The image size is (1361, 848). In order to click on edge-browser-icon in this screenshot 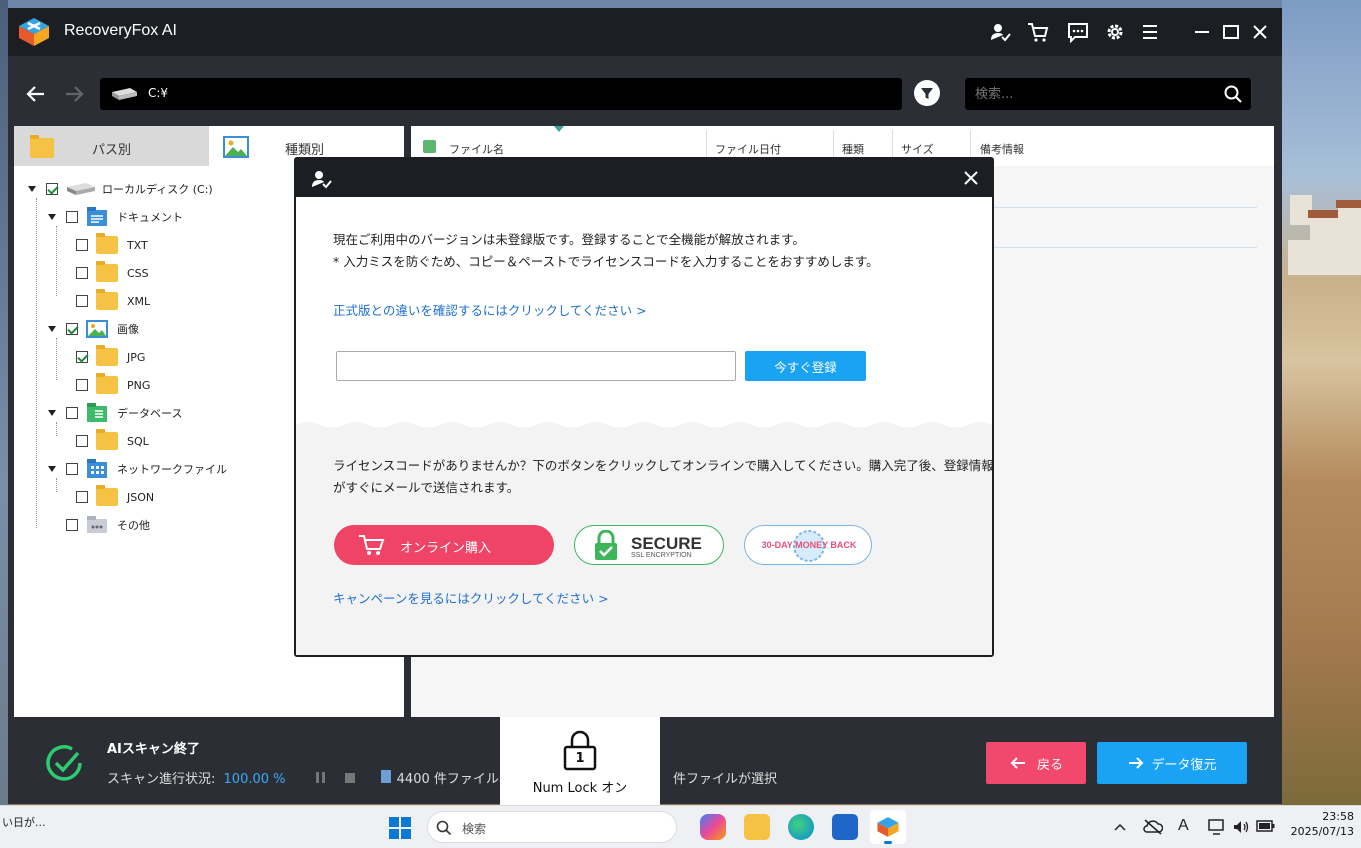, I will do `click(801, 827)`.